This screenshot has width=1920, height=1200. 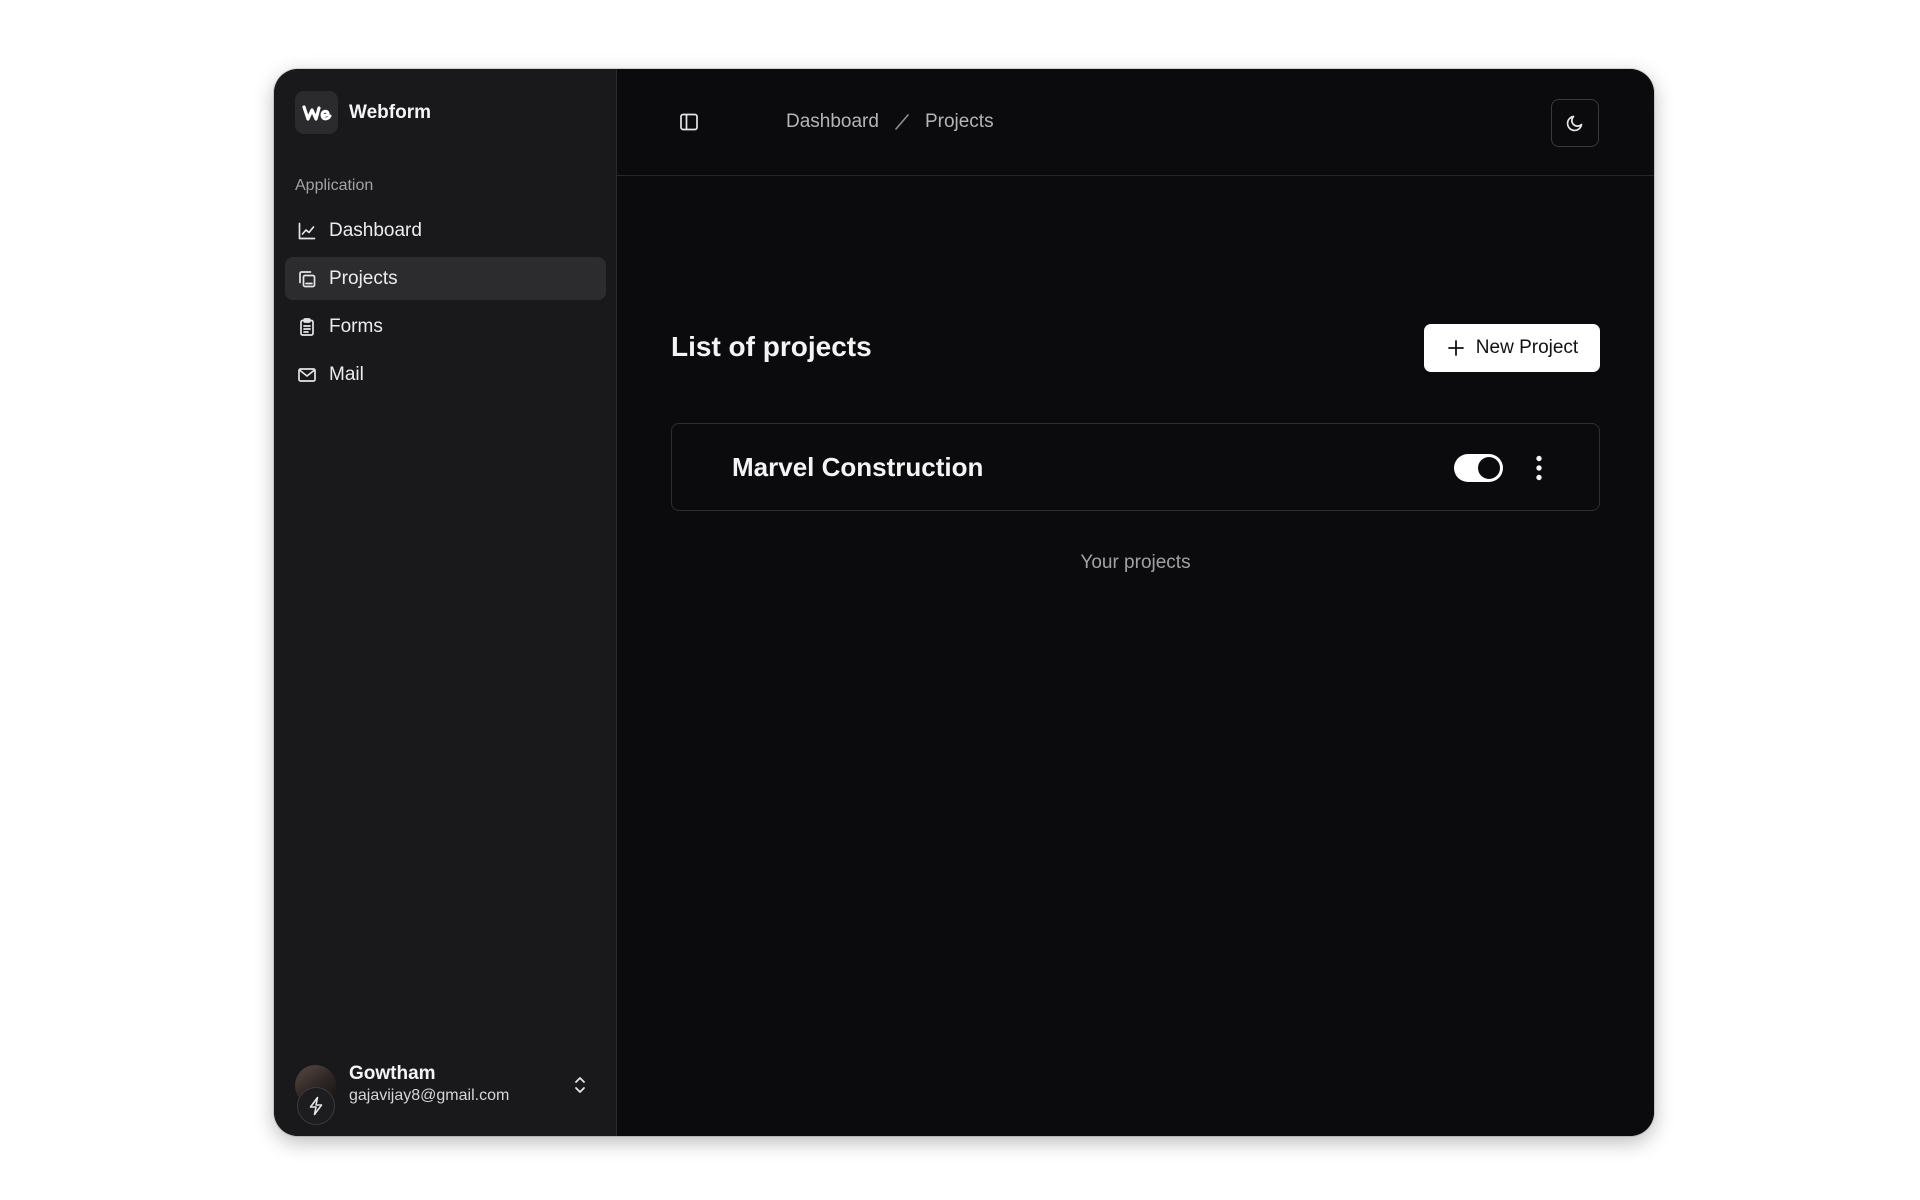 What do you see at coordinates (307, 375) in the screenshot?
I see `mail-icon` at bounding box center [307, 375].